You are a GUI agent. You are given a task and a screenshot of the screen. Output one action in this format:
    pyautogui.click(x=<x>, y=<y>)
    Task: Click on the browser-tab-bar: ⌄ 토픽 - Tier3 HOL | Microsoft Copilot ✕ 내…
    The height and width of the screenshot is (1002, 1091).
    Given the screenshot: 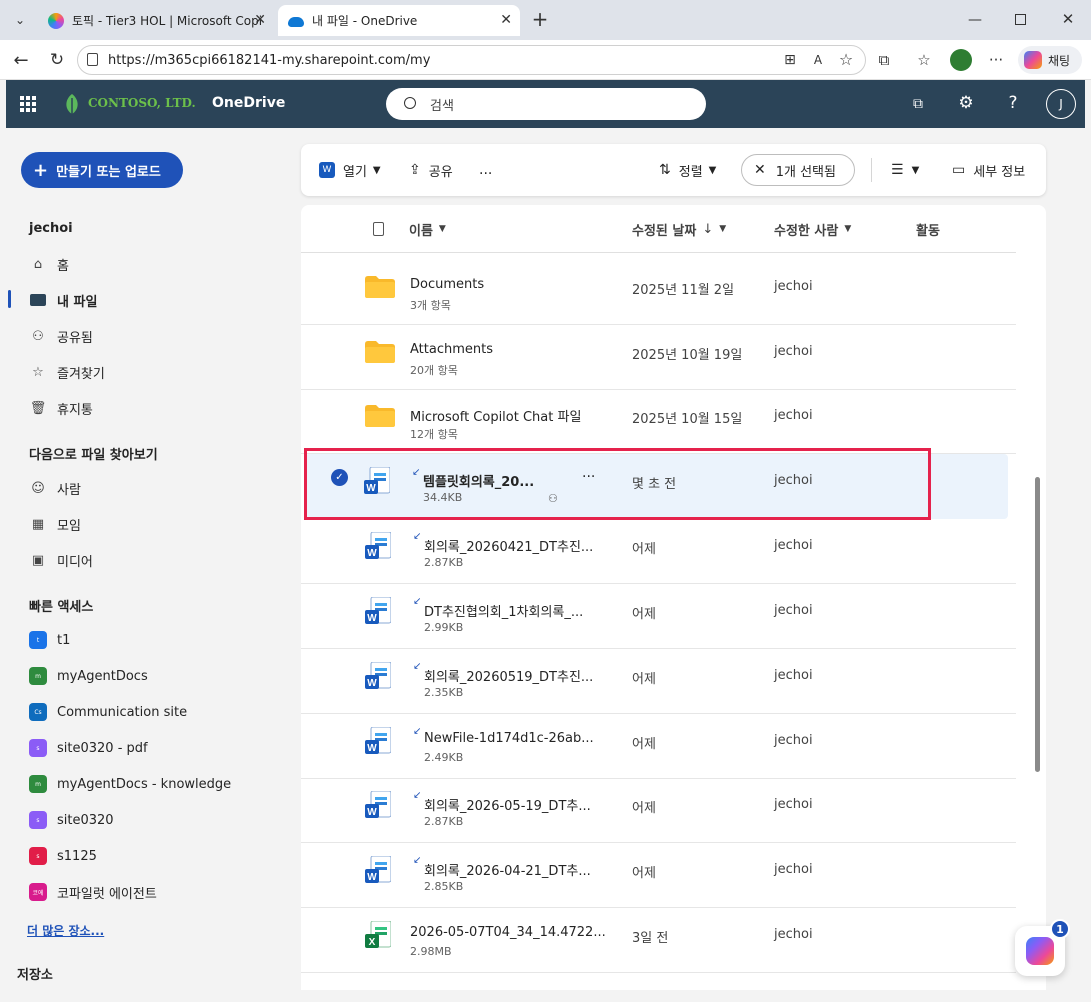 What is the action you would take?
    pyautogui.click(x=545, y=20)
    